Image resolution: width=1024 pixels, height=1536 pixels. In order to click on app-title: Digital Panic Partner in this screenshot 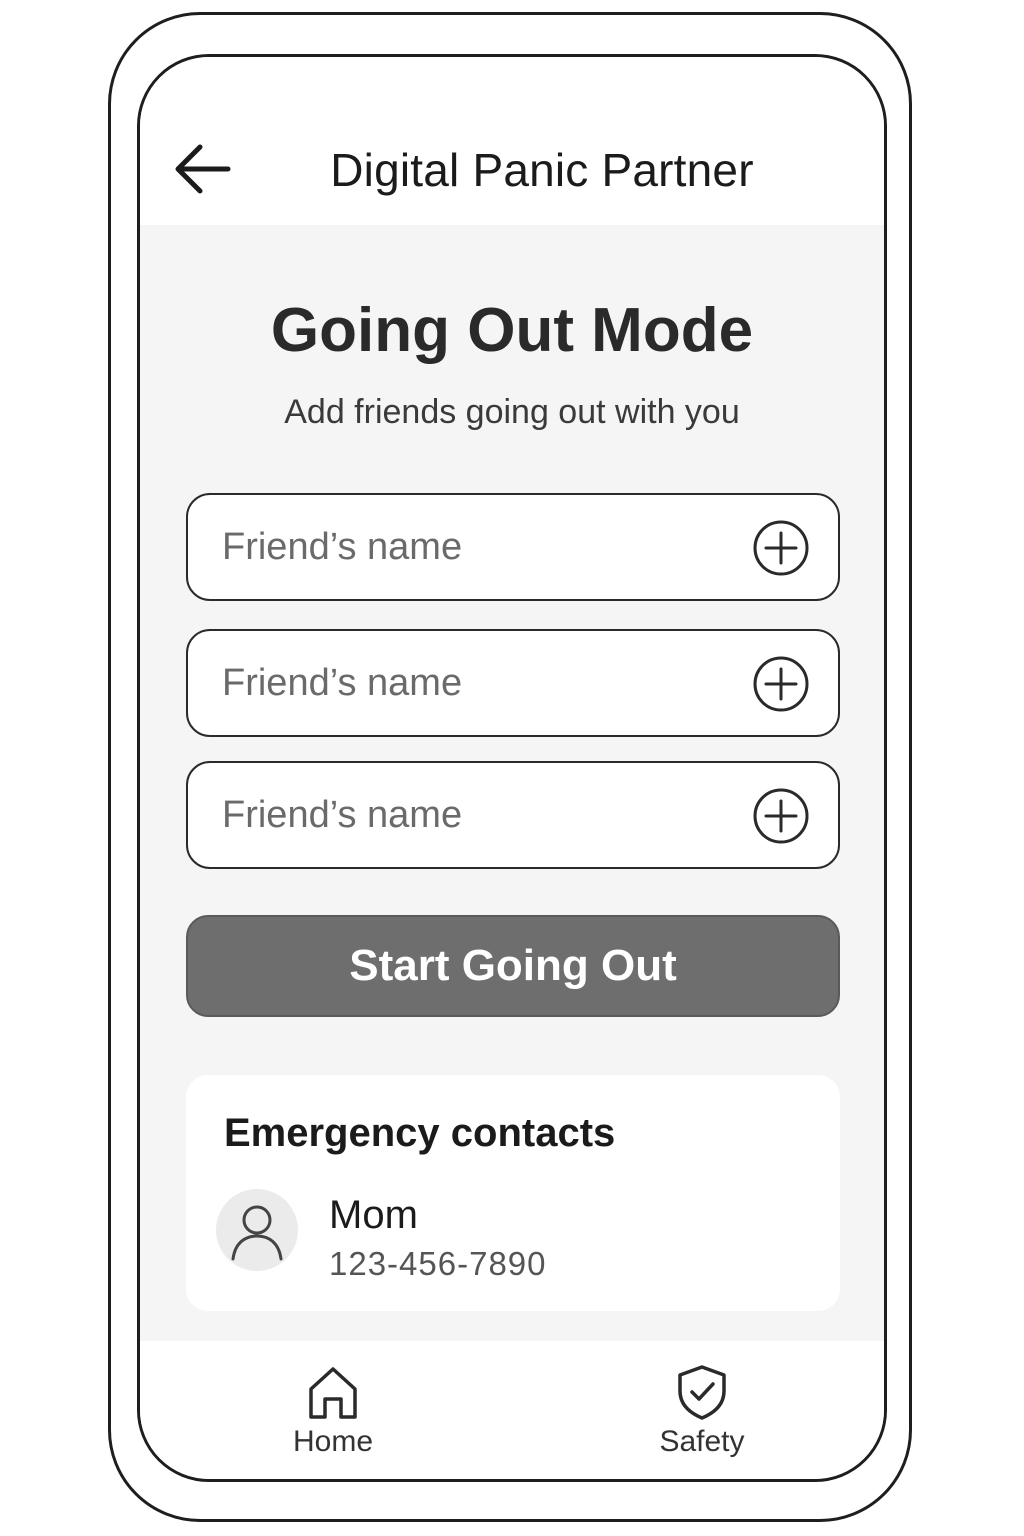, I will do `click(542, 170)`.